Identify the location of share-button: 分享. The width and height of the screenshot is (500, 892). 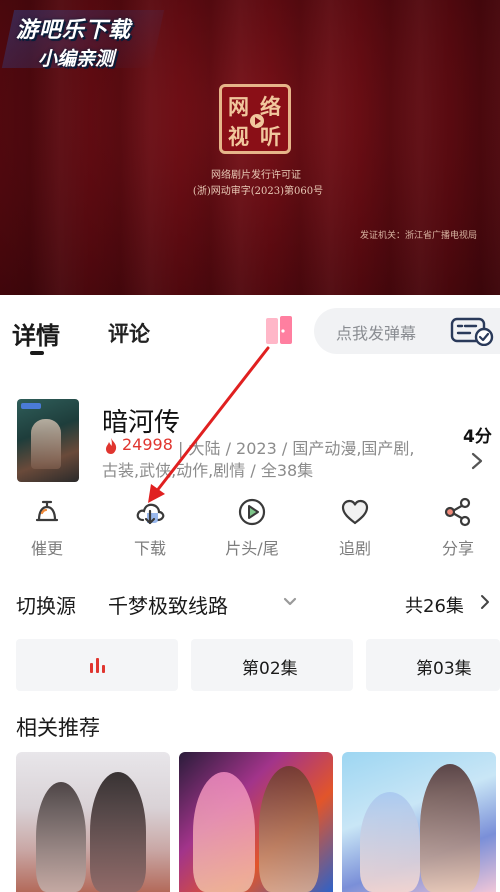
(456, 528).